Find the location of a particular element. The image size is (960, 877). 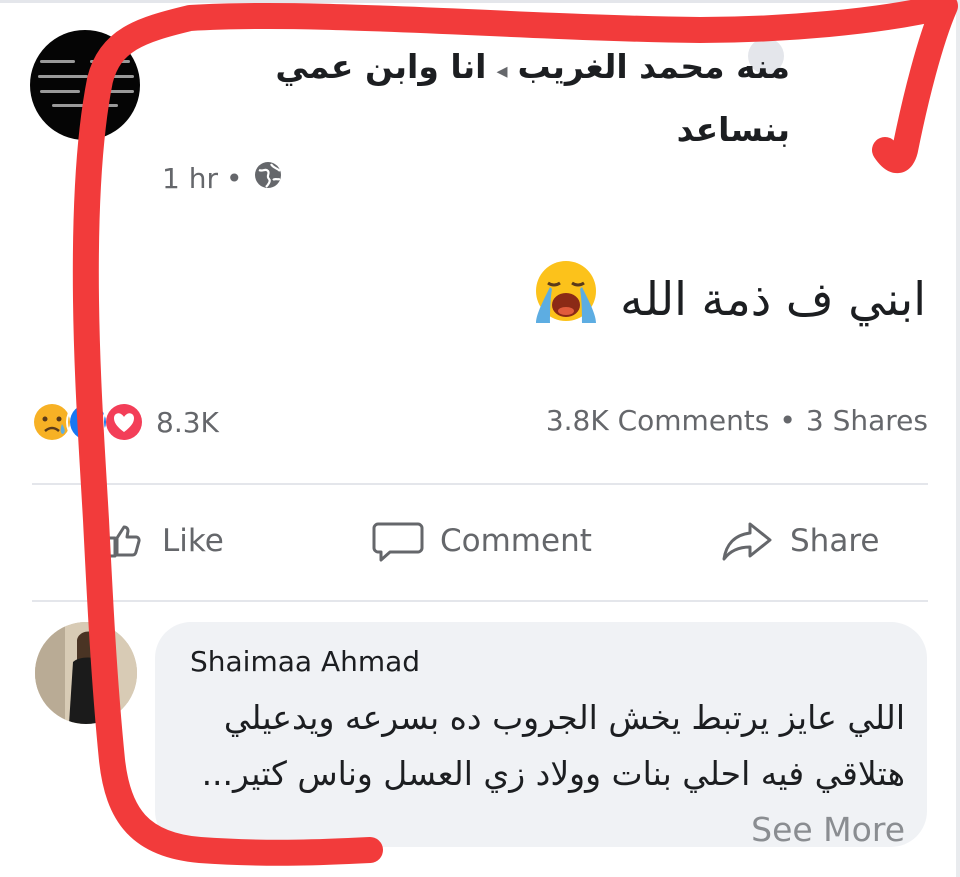

see-more-link: See More is located at coordinates (828, 829).